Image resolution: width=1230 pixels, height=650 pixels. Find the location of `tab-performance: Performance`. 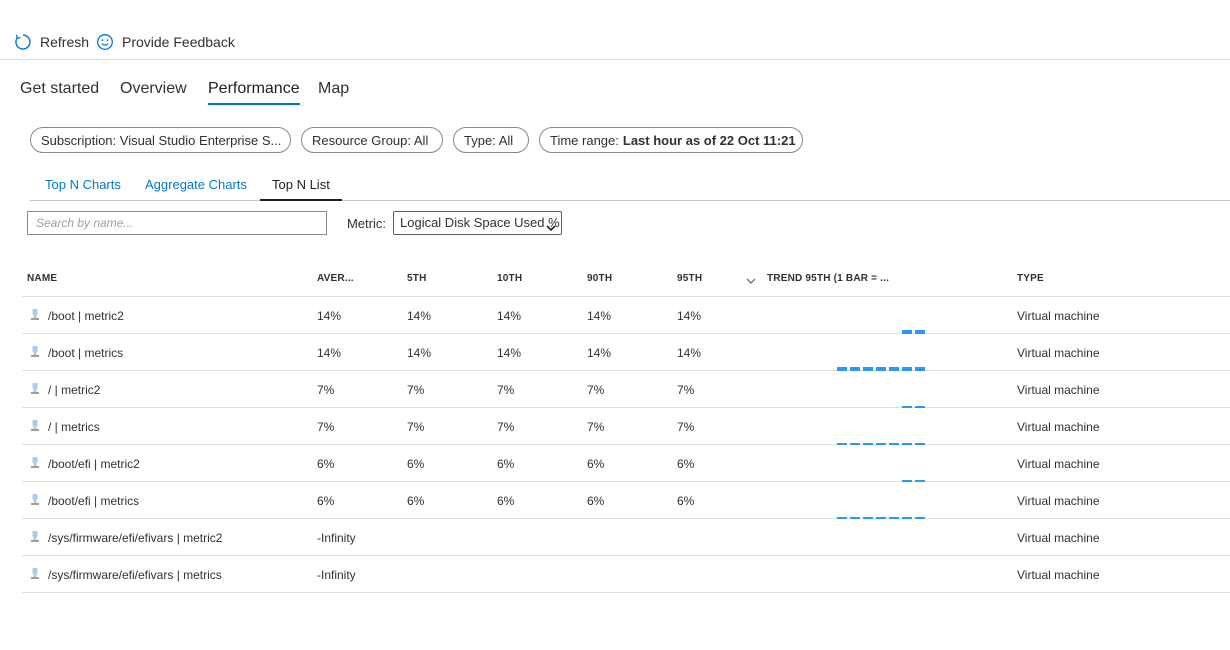

tab-performance: Performance is located at coordinates (254, 92).